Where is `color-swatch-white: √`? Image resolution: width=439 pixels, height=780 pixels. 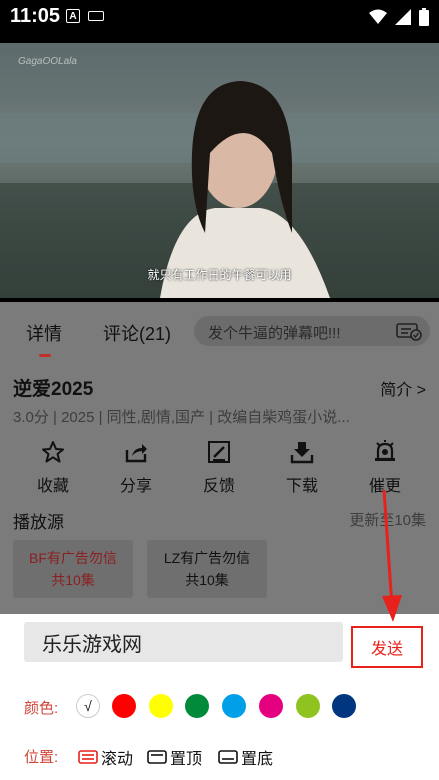 color-swatch-white: √ is located at coordinates (88, 706).